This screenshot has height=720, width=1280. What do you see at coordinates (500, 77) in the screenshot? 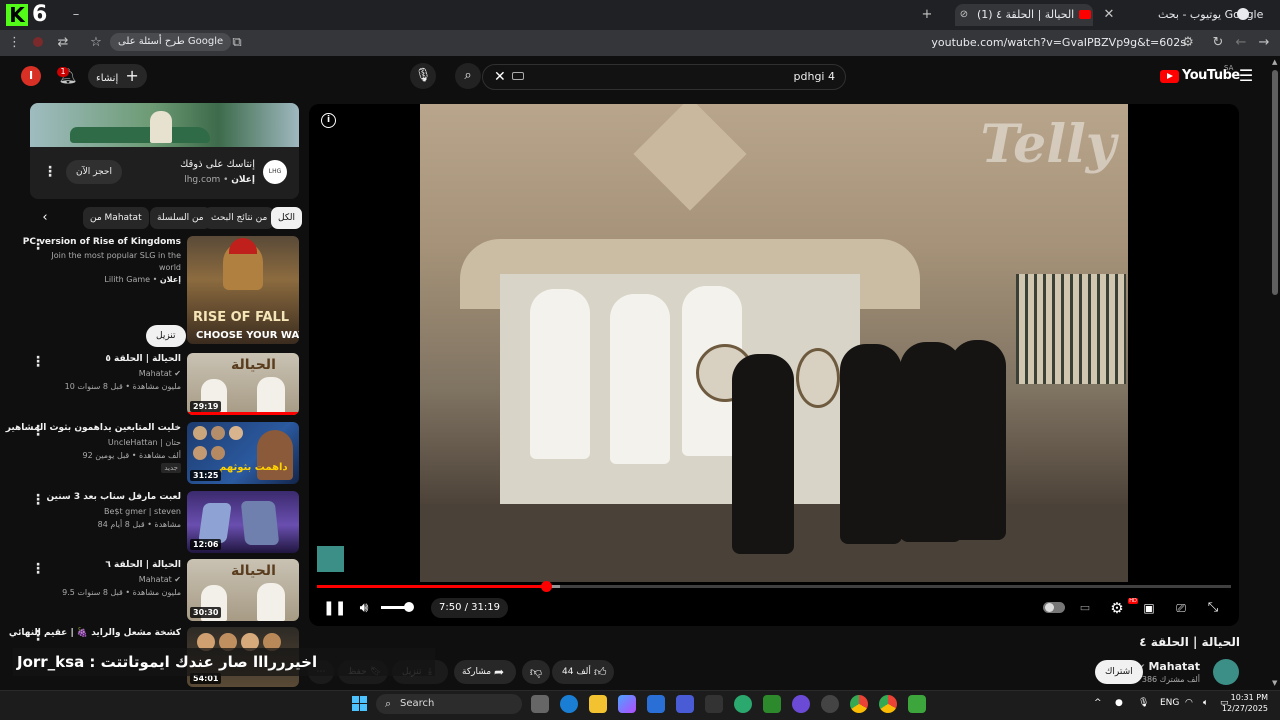
I see `clear-search-icon: ✕` at bounding box center [500, 77].